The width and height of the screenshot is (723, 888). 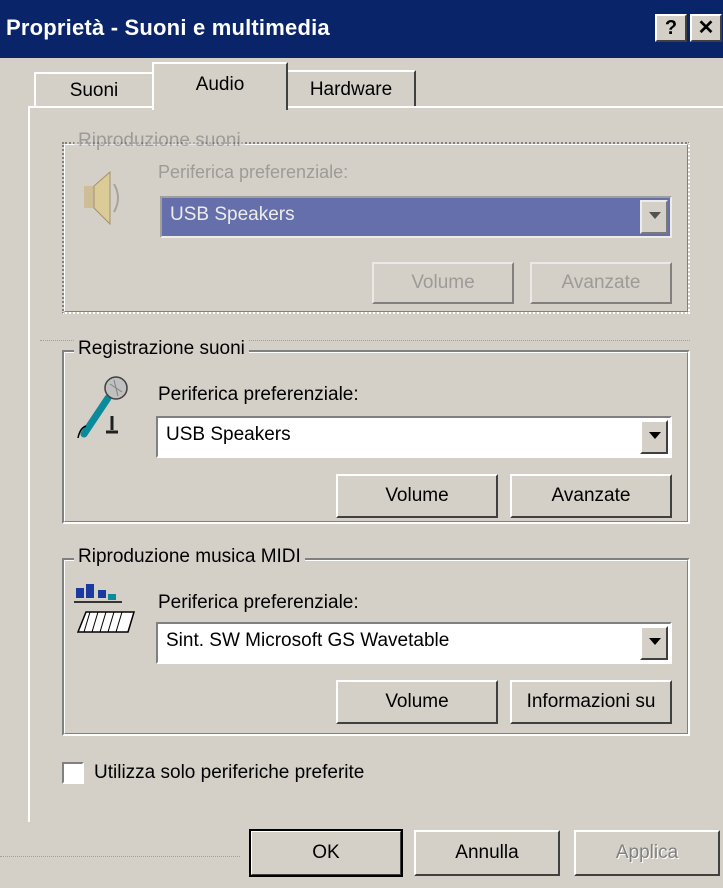 I want to click on playback-volume-button: Volume, so click(x=443, y=283).